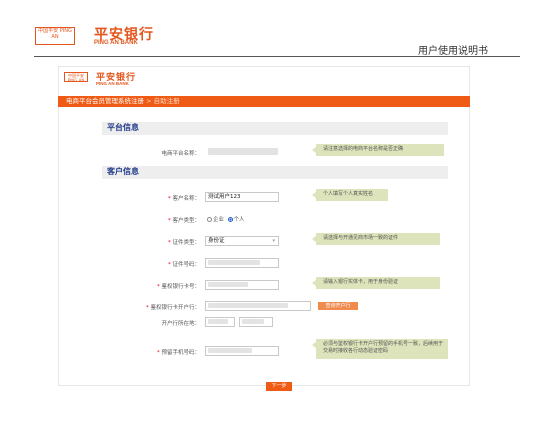 This screenshot has height=422, width=554. I want to click on platform-name-value, so click(243, 151).